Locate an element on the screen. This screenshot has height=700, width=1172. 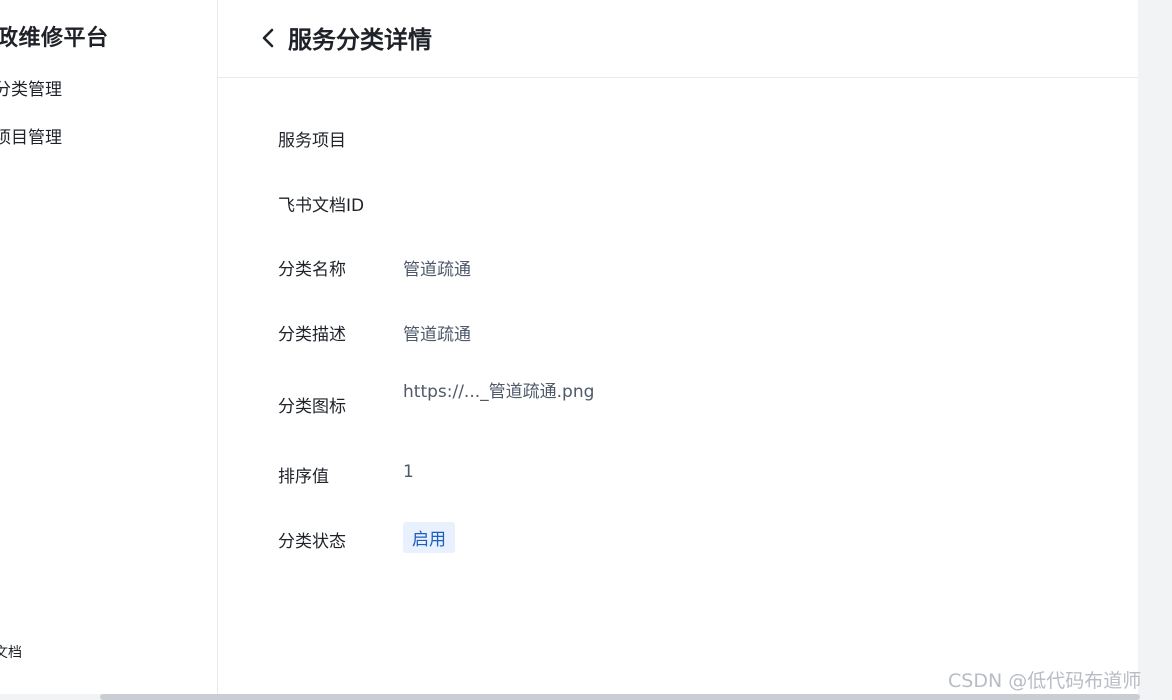
detail-value: 1 is located at coordinates (408, 472).